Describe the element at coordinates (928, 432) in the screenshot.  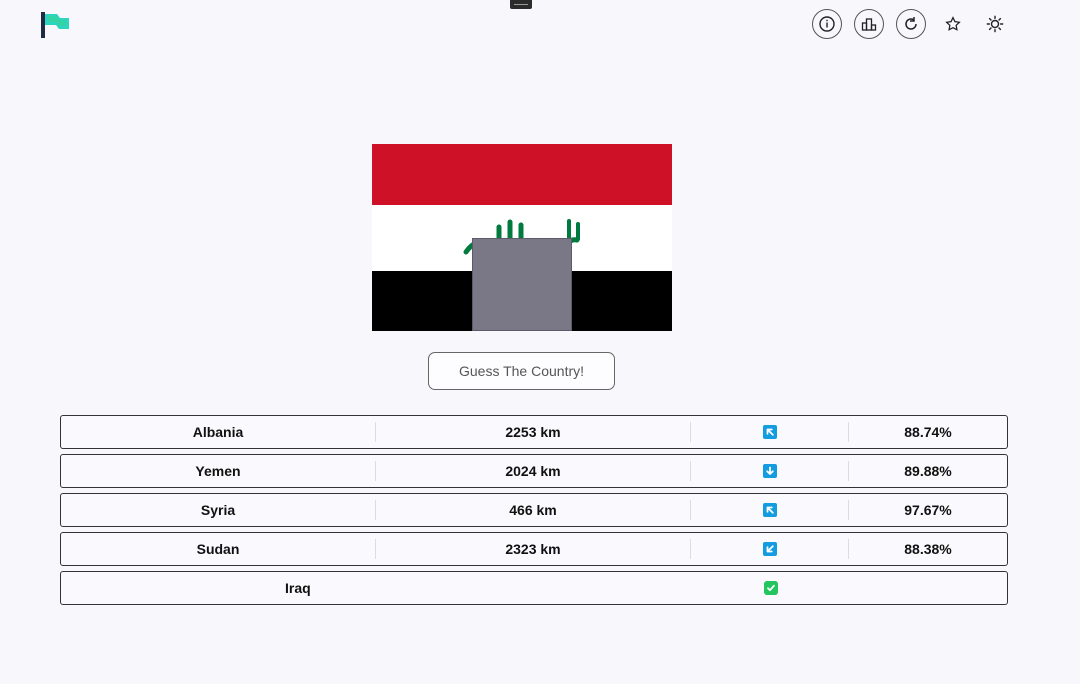
I see `guess-proximity: 88.74%` at that location.